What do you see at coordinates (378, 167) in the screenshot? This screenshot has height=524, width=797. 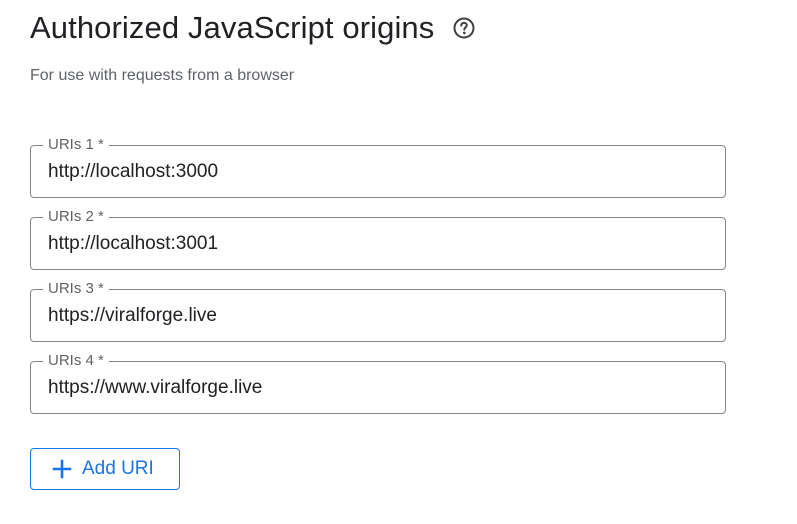 I see `uri-field-1: URIs 1 * http://localhost:3000` at bounding box center [378, 167].